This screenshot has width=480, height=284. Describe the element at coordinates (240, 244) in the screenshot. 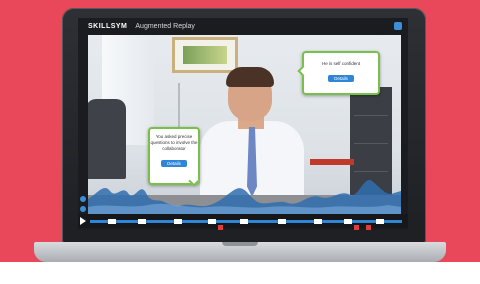

I see `laptop-notch` at that location.